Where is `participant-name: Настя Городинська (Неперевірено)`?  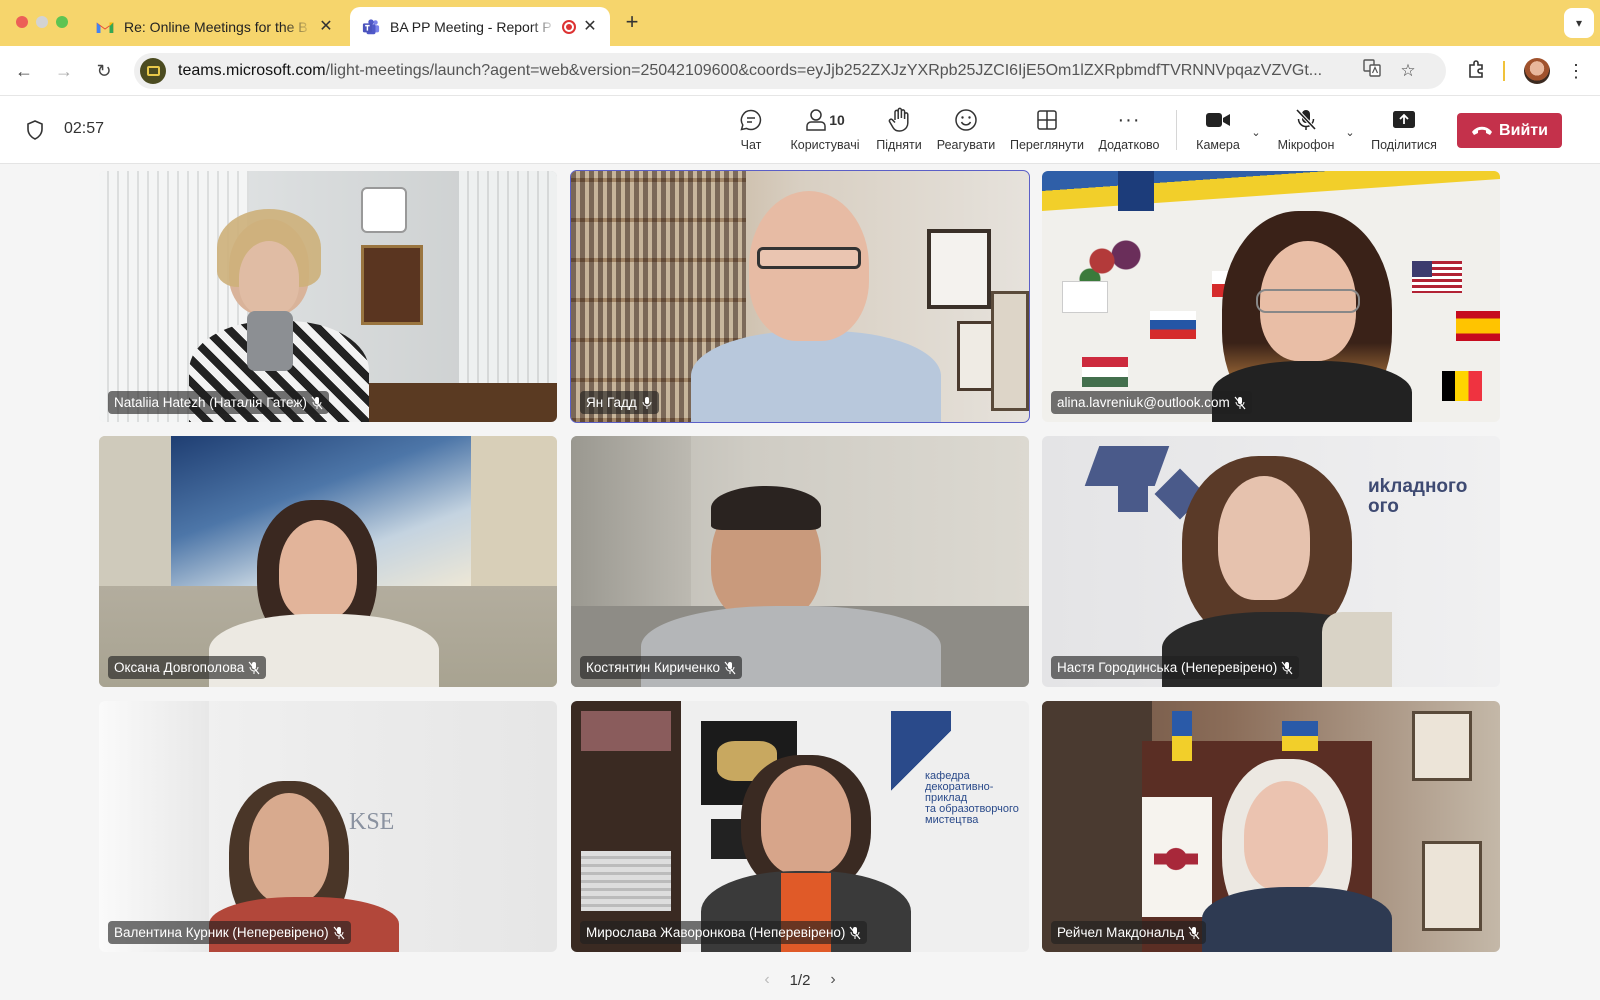
participant-name: Настя Городинська (Неперевірено) is located at coordinates (1167, 667).